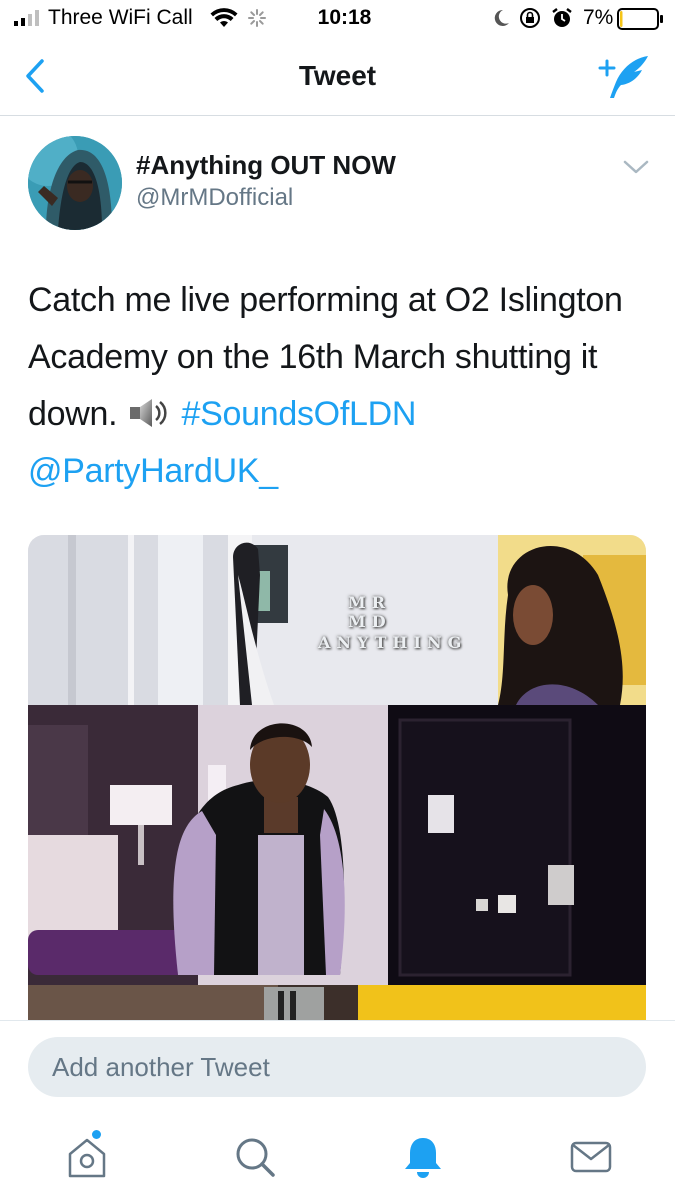 The height and width of the screenshot is (1200, 675). What do you see at coordinates (598, 17) in the screenshot?
I see `battery-percent: 7%` at bounding box center [598, 17].